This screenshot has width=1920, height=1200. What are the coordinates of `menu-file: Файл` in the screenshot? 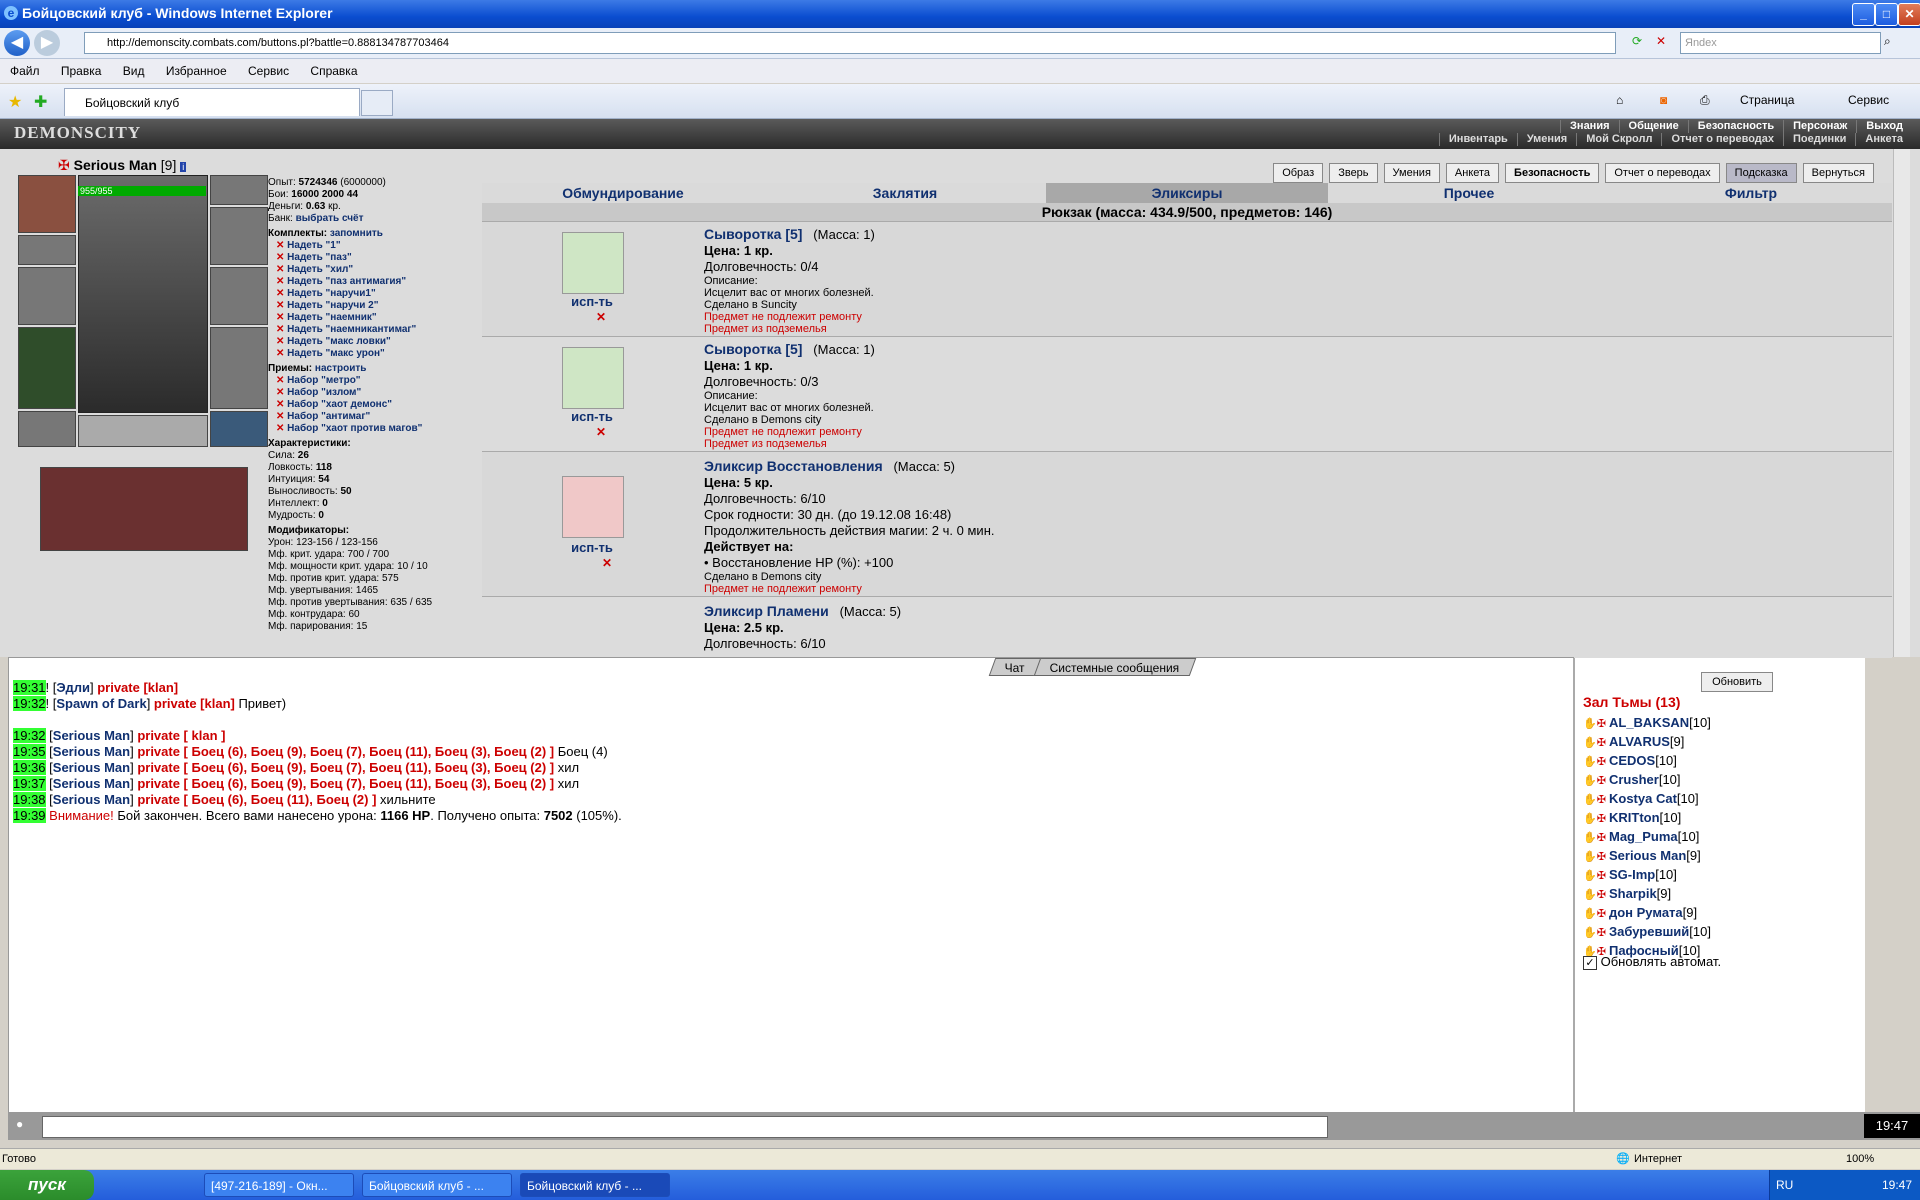 It's located at (25, 71).